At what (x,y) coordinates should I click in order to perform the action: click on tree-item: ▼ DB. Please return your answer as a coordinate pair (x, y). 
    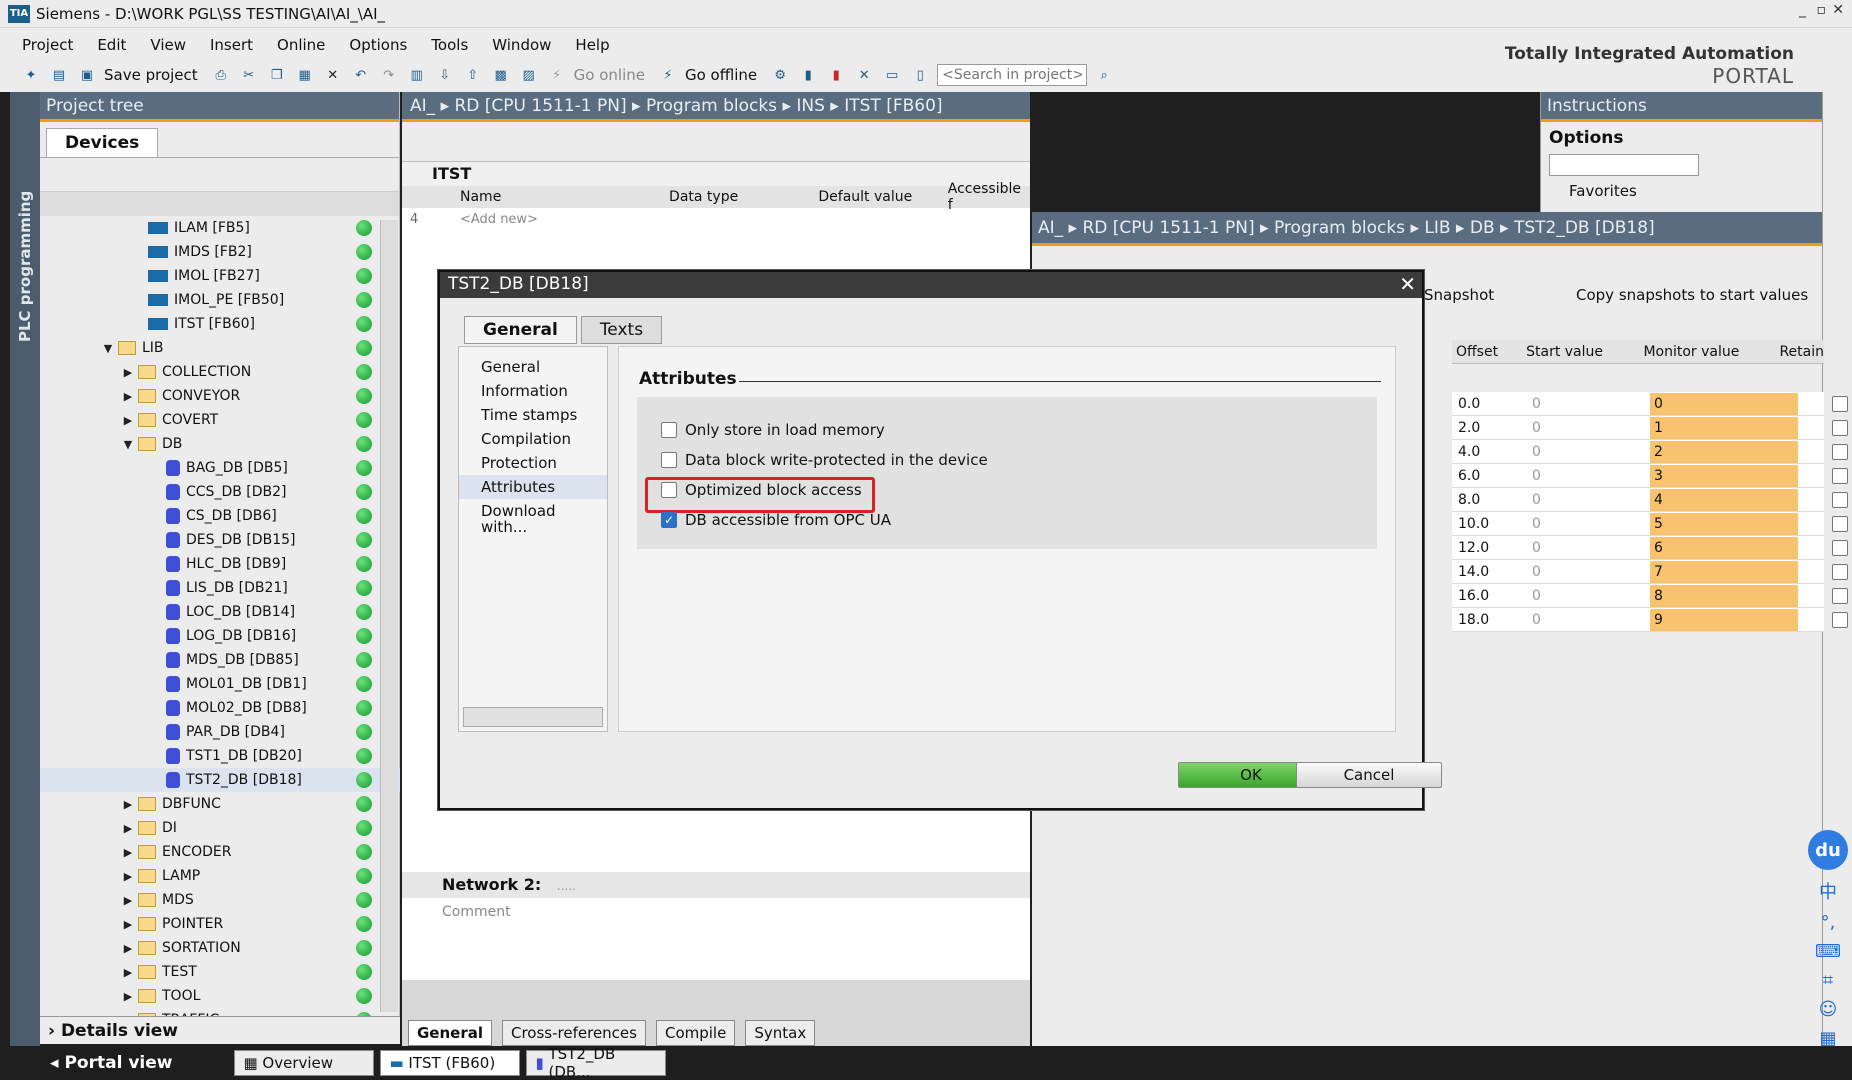
    Looking at the image, I should click on (220, 444).